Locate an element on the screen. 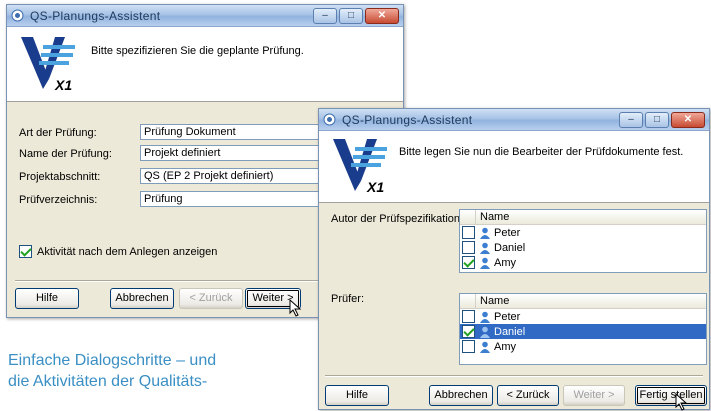  reviewer-name: Daniel is located at coordinates (510, 331).